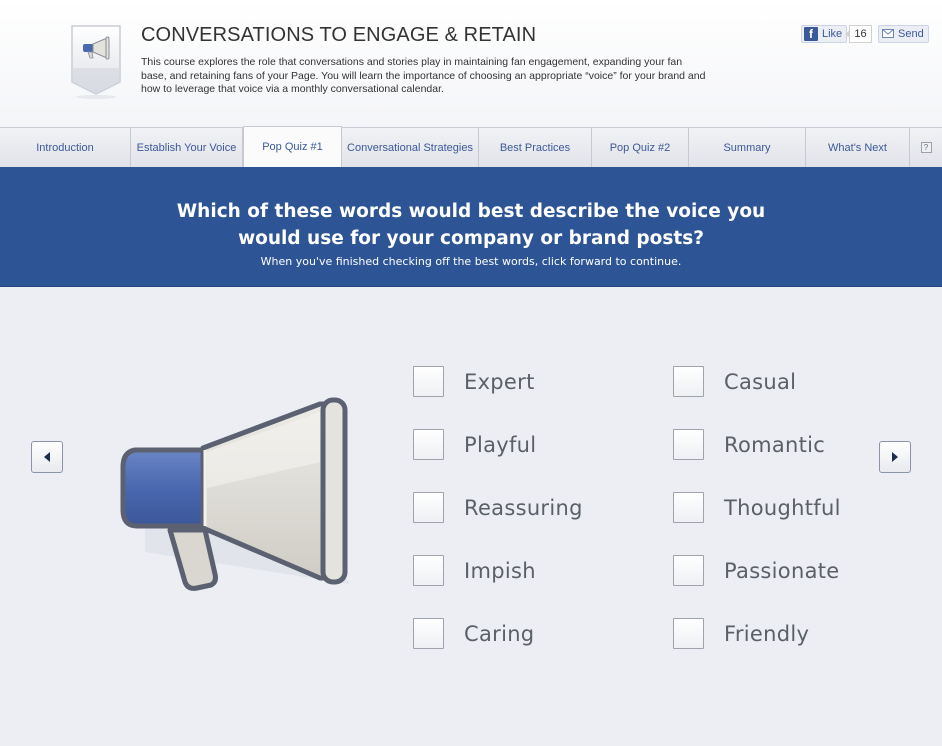  Describe the element at coordinates (410, 147) in the screenshot. I see `tab-conversational-strategies: Conversational Strategies` at that location.